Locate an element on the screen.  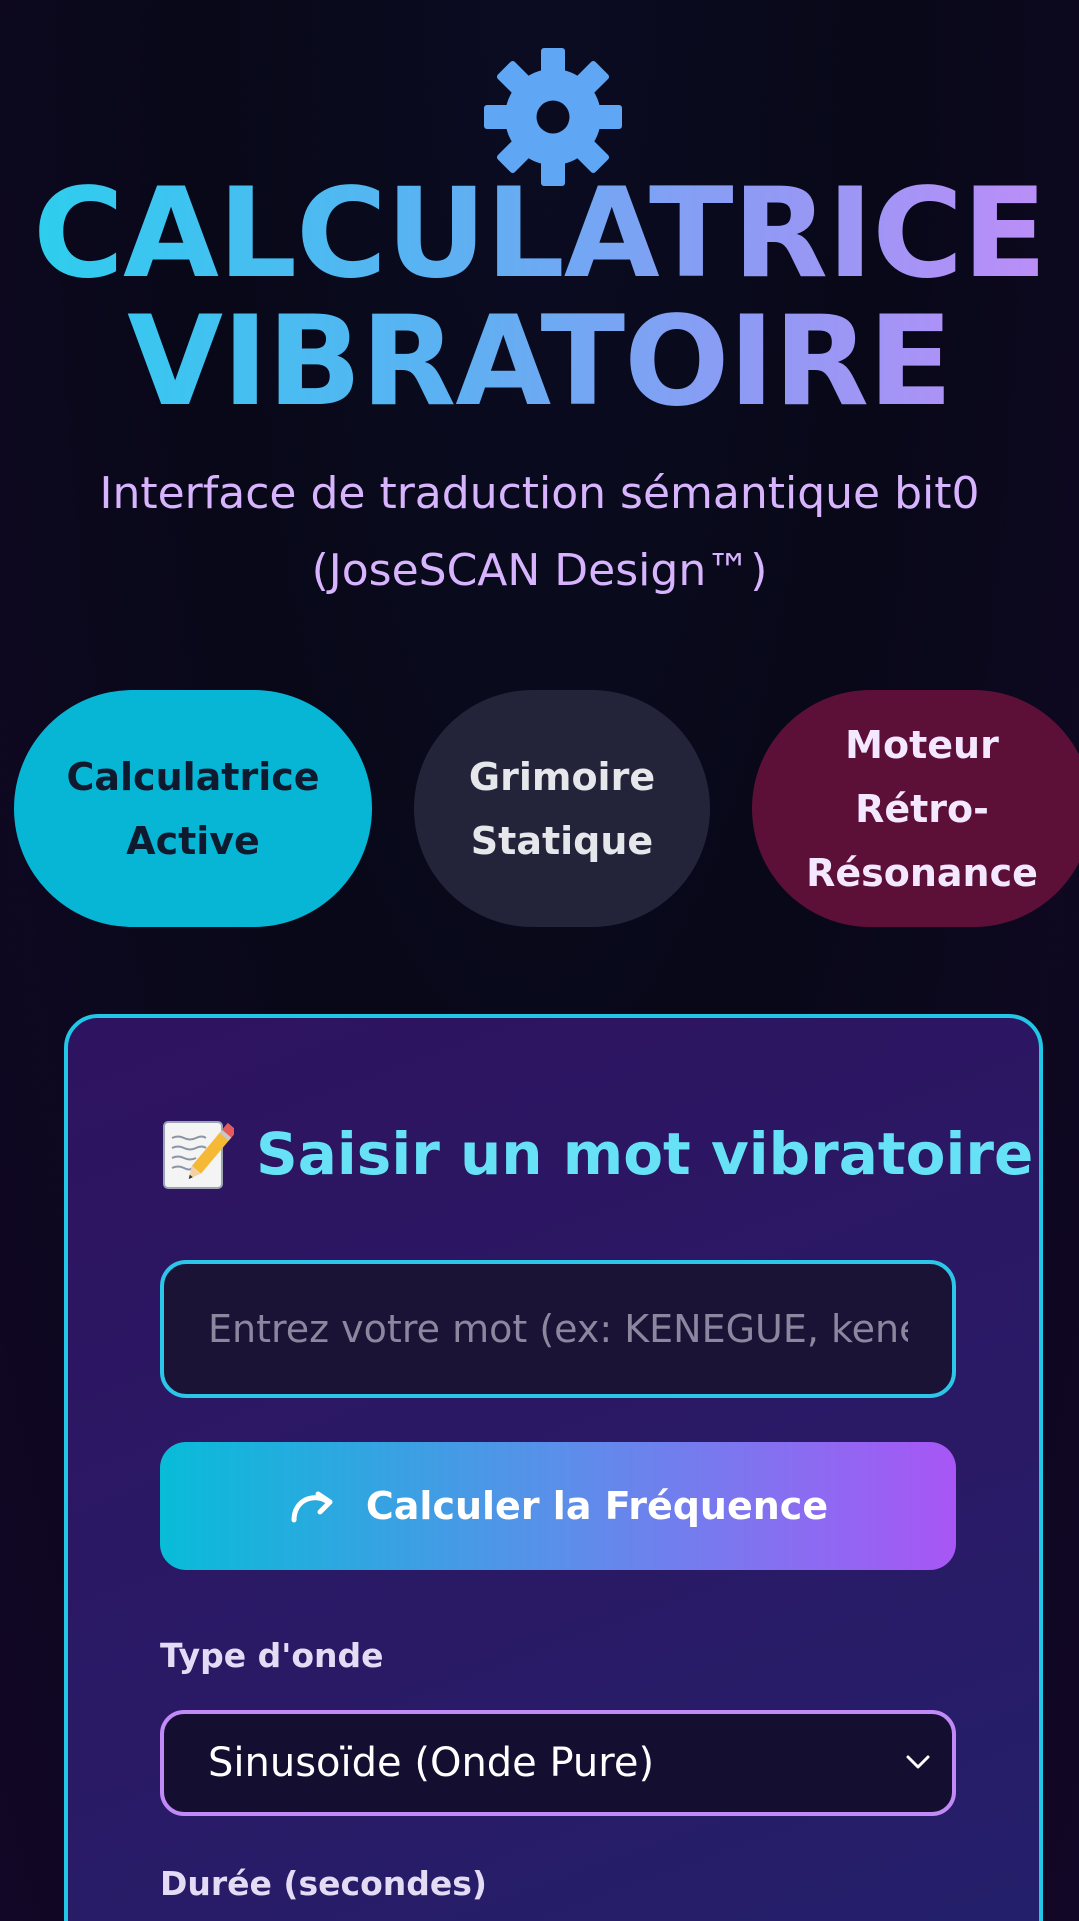
tab-calculatrice-label-2: Active is located at coordinates (193, 840).